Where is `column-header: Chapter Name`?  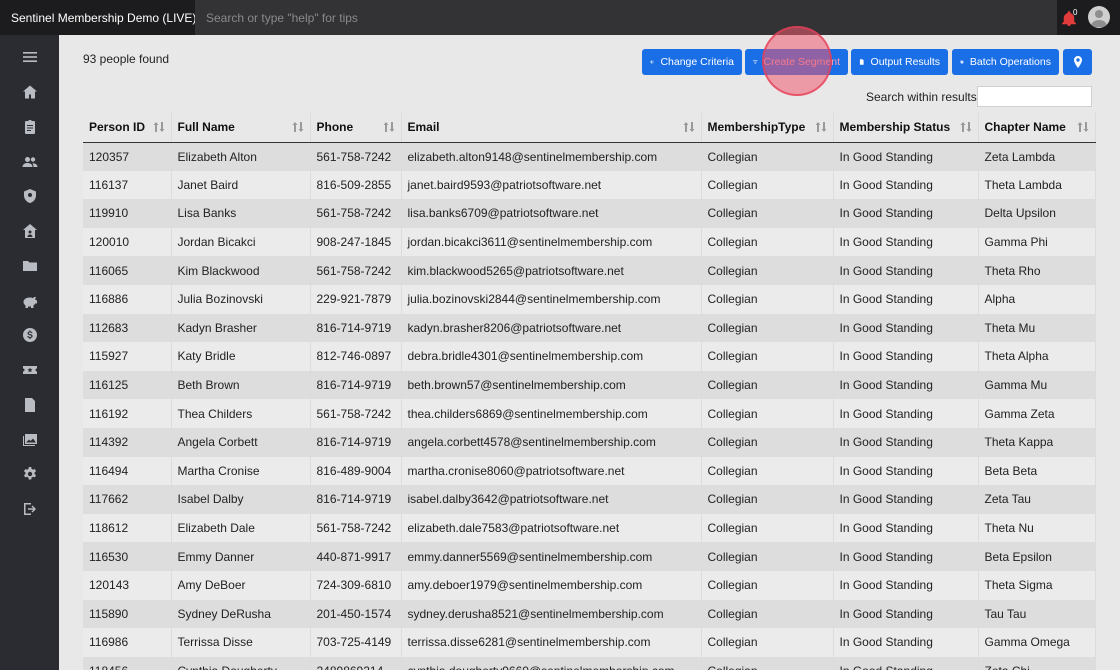 column-header: Chapter Name is located at coordinates (1037, 128).